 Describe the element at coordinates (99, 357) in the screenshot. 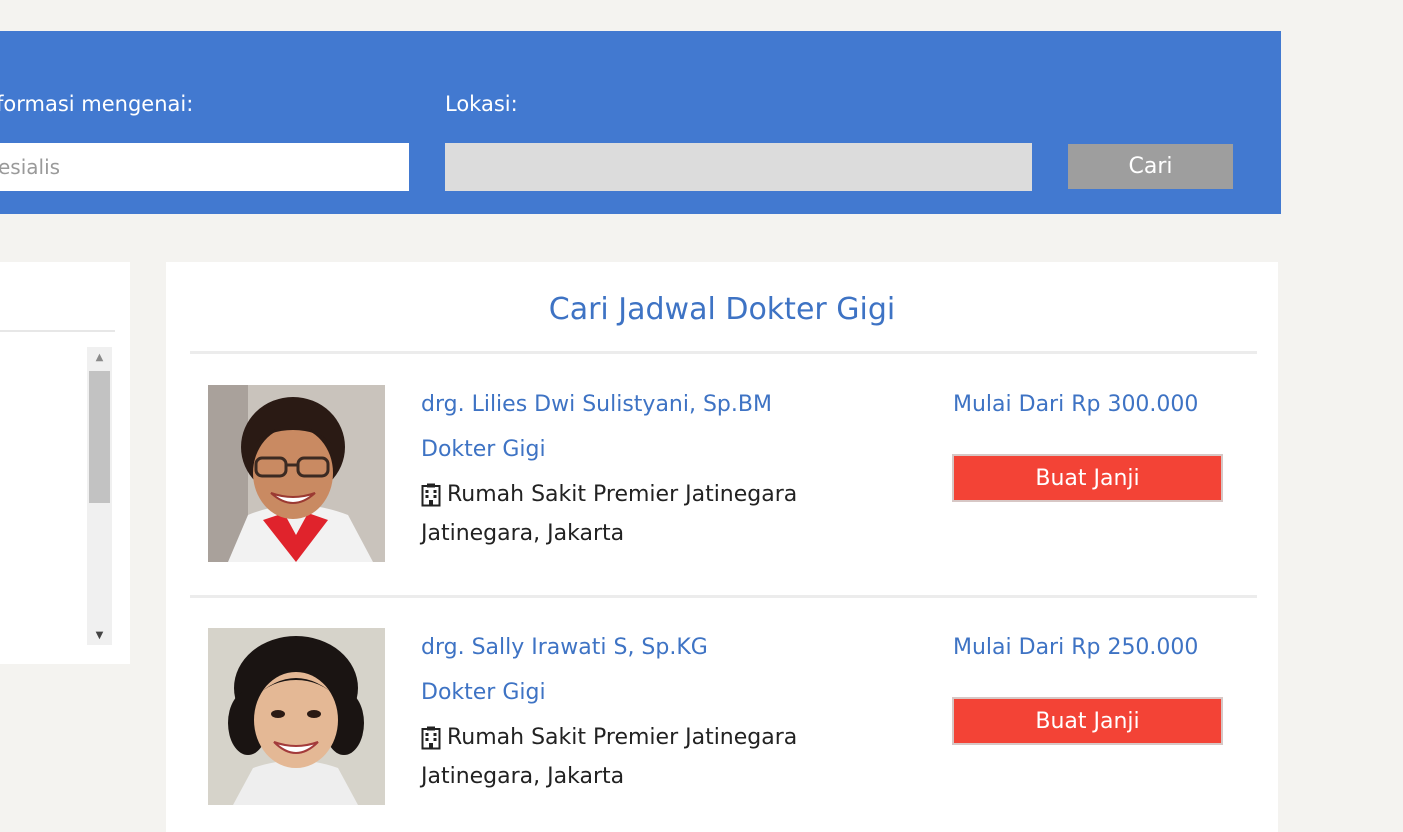

I see `scroll-up-arrow-icon: ▲` at that location.